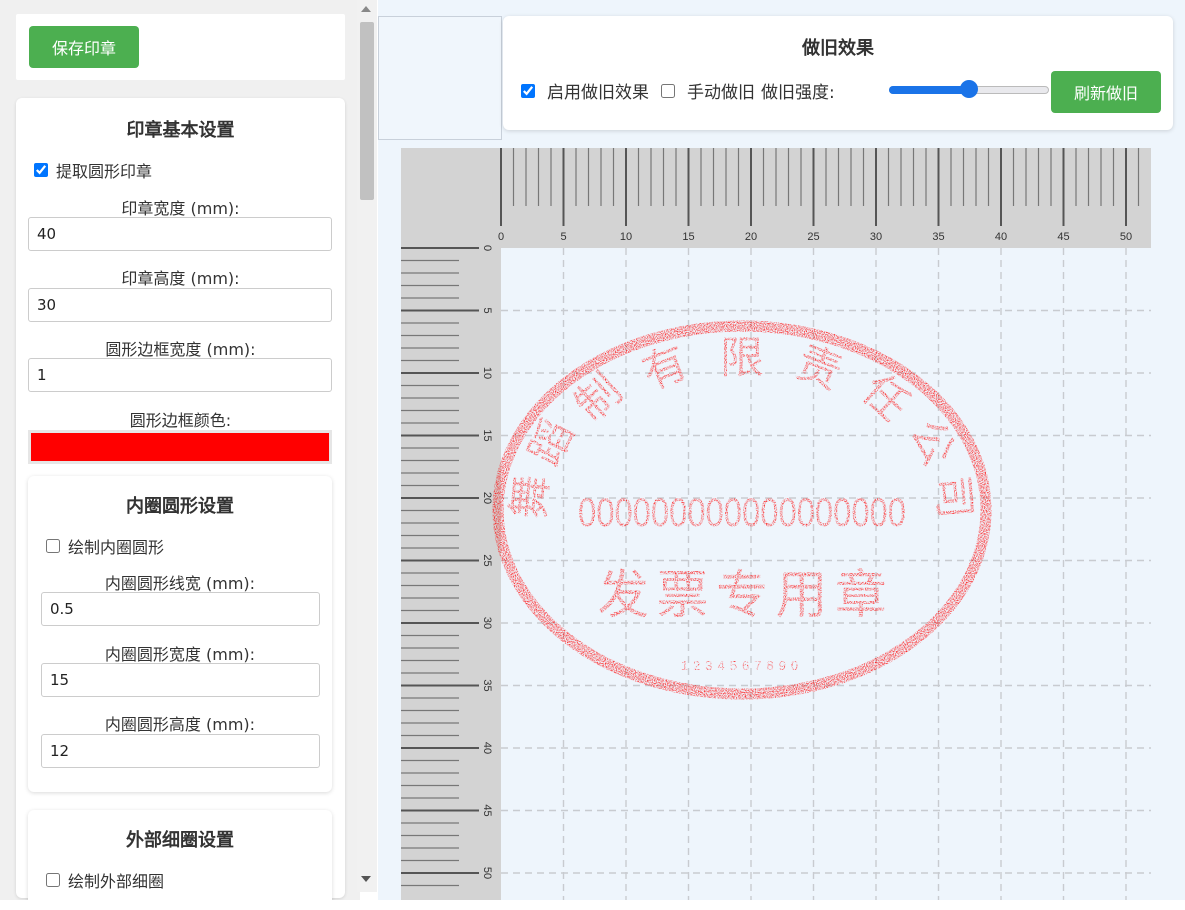  What do you see at coordinates (180, 208) in the screenshot?
I see `stamp-width-label: 印章宽度 (mm):` at bounding box center [180, 208].